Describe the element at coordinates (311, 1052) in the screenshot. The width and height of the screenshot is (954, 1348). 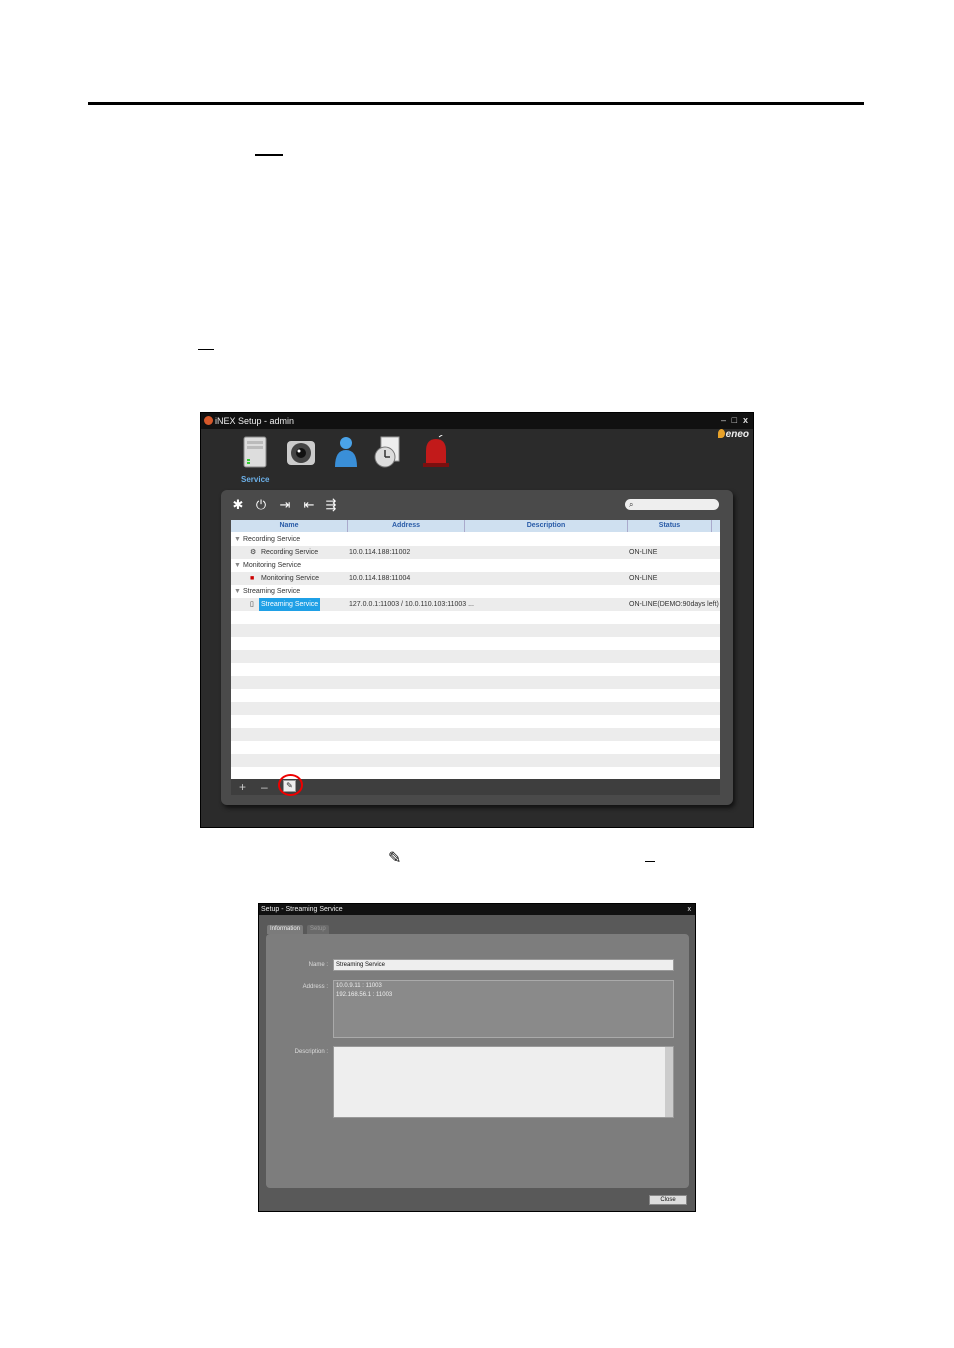
I see `description-label: Description :` at that location.